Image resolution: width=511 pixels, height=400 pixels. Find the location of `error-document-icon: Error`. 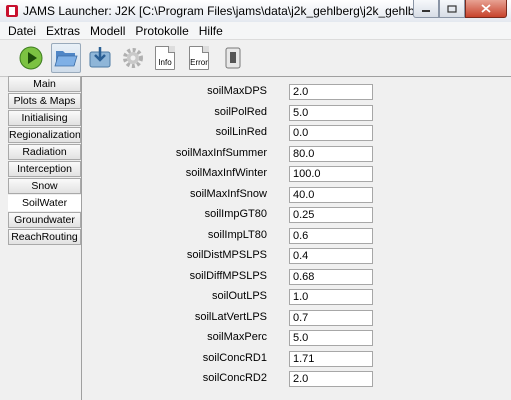

error-document-icon: Error is located at coordinates (199, 58).